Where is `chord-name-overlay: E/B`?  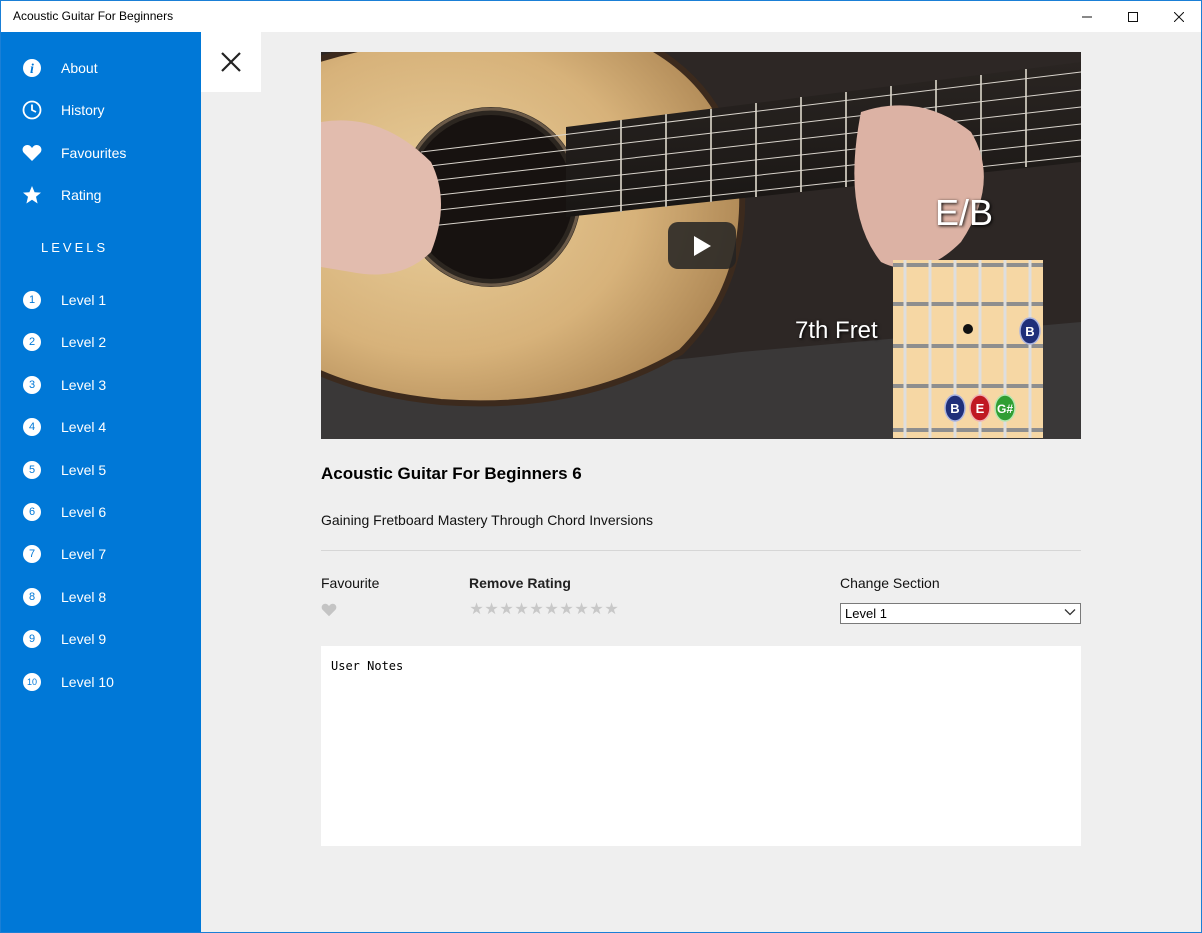
chord-name-overlay: E/B is located at coordinates (964, 212).